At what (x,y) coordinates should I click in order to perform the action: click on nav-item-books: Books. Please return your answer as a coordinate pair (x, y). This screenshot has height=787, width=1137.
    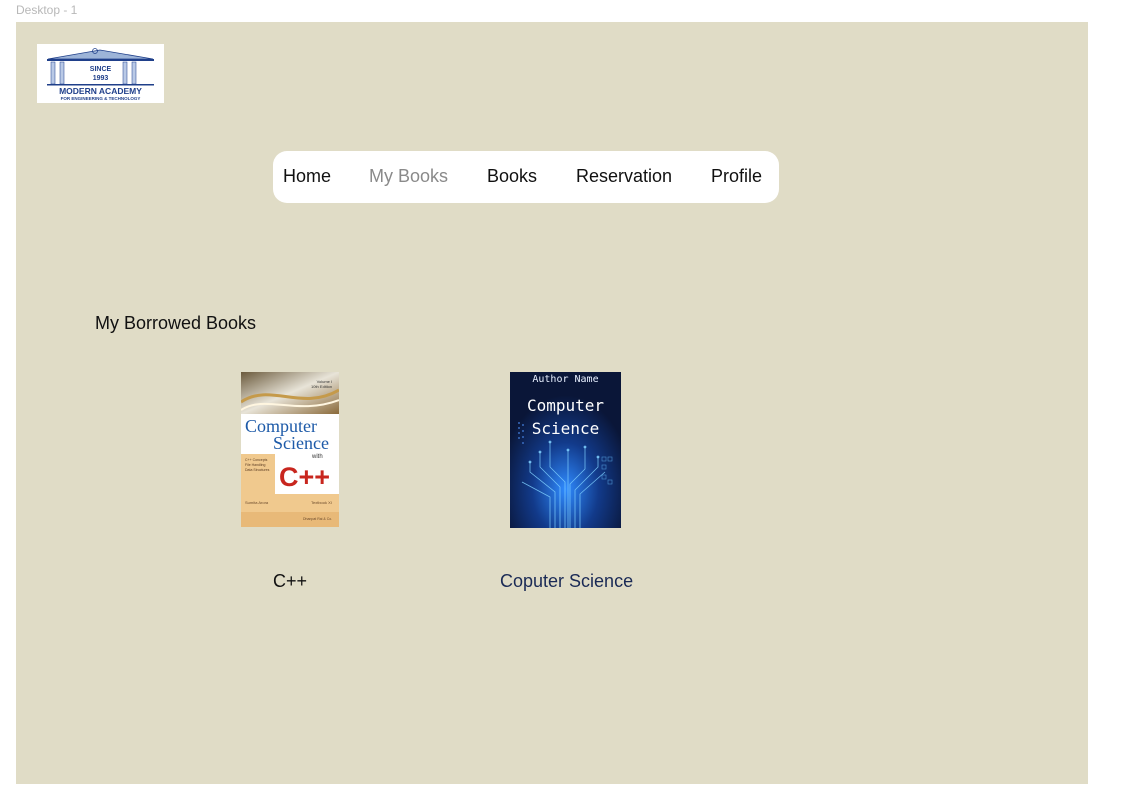
    Looking at the image, I should click on (512, 176).